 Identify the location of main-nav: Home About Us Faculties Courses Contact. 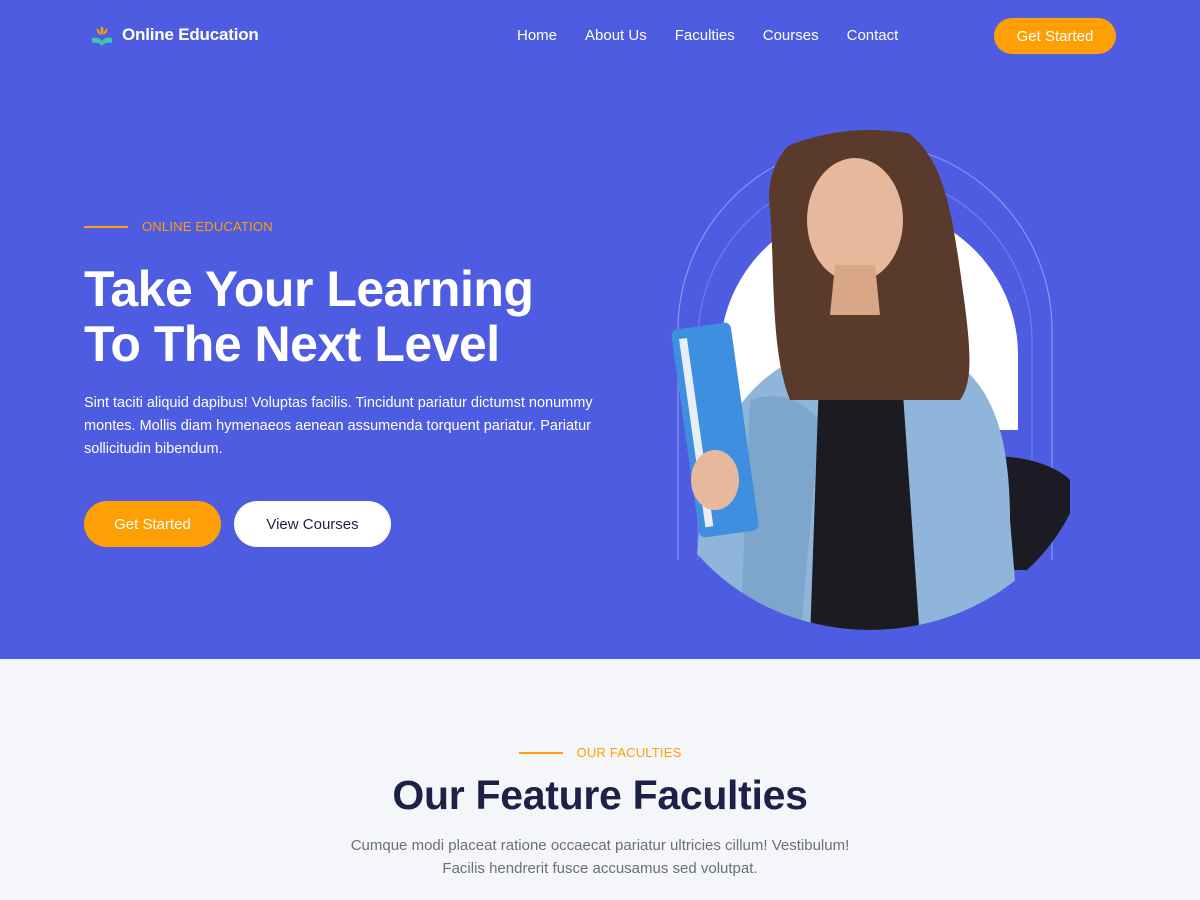
(721, 36).